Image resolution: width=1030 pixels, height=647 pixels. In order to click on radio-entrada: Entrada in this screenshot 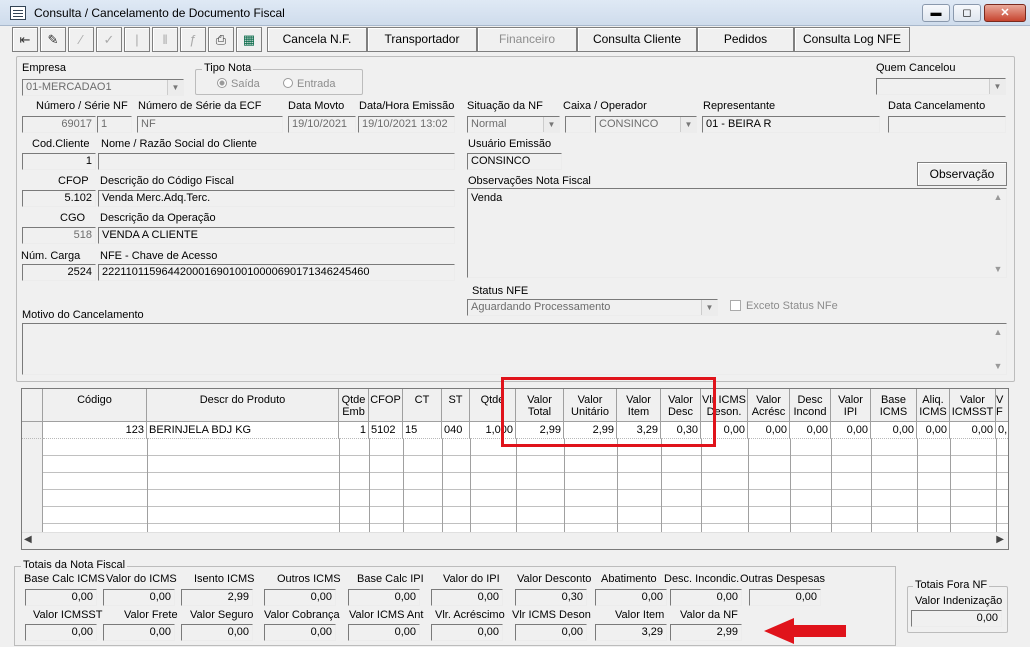, I will do `click(309, 84)`.